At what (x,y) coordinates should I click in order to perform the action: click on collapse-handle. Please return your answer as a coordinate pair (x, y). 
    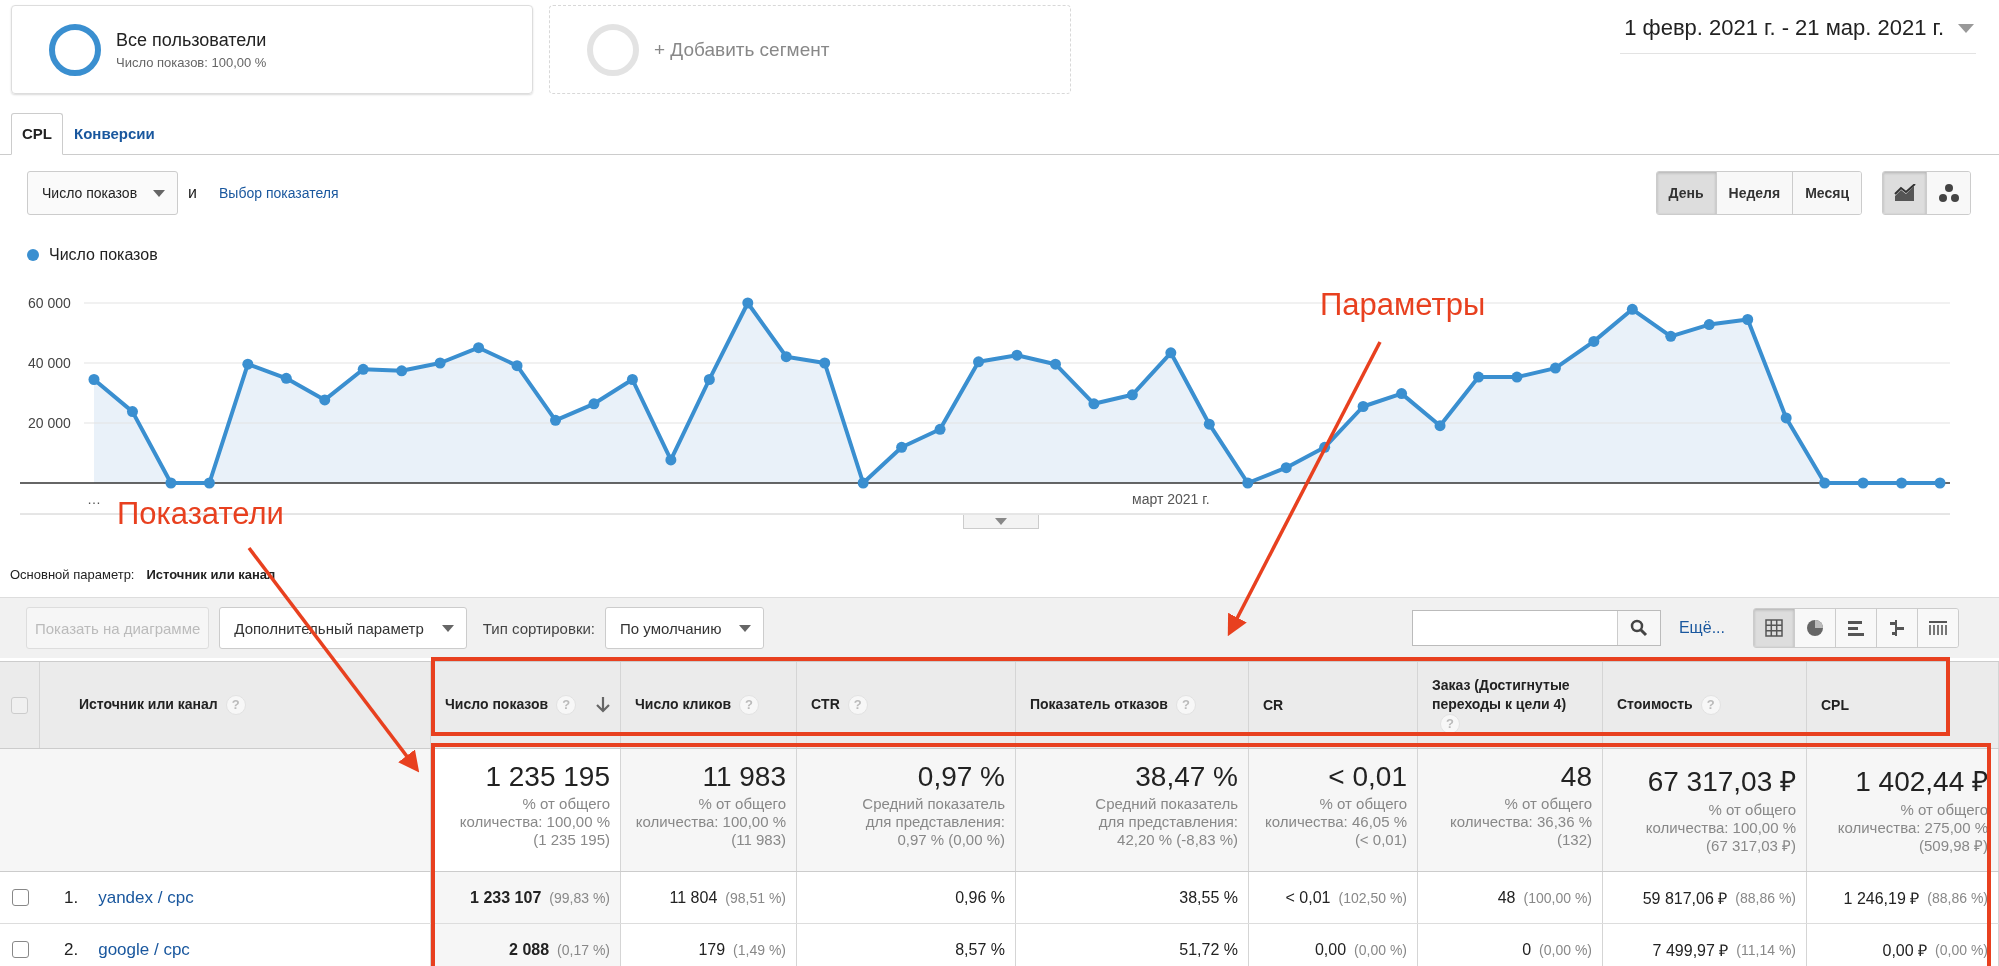
    Looking at the image, I should click on (1001, 522).